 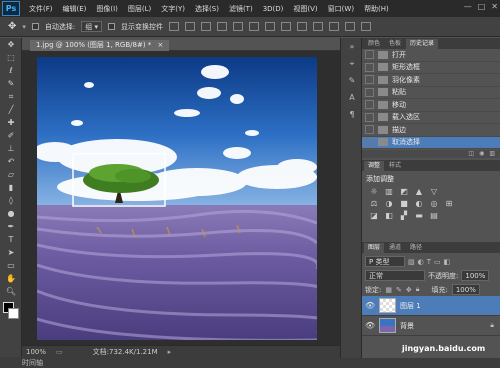 What do you see at coordinates (35, 26) in the screenshot?
I see `auto-select-checkbox` at bounding box center [35, 26].